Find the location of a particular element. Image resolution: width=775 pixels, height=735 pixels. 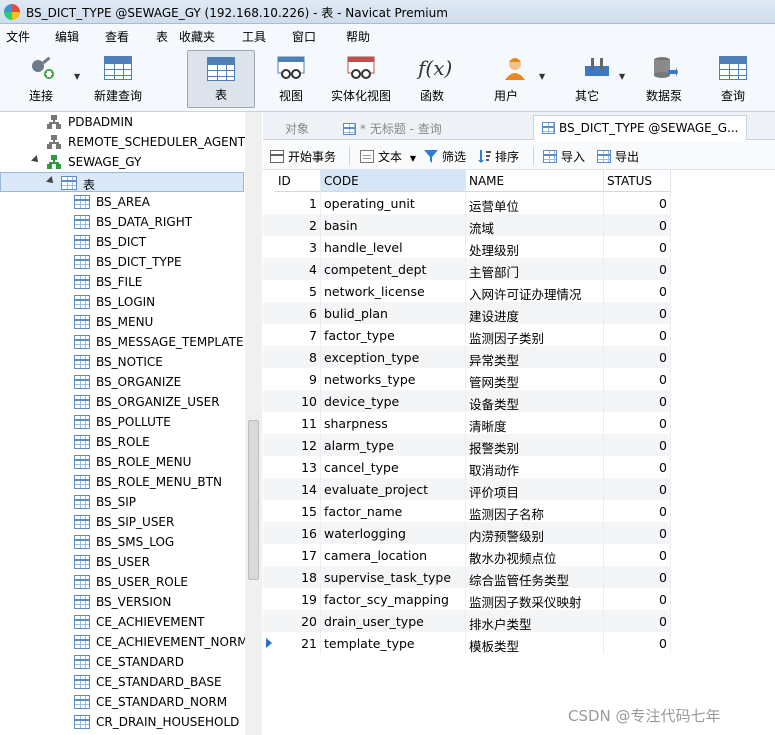

table-row: 15 factor_name 监测因子名称 0 is located at coordinates (467, 511).